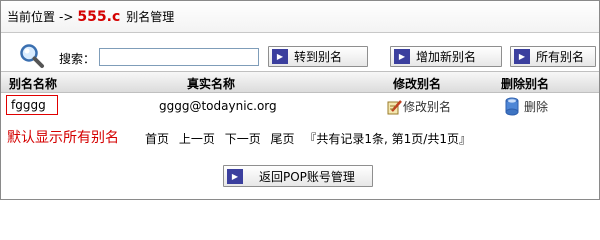 This screenshot has width=600, height=240. Describe the element at coordinates (387, 139) in the screenshot. I see `pager-summary: 『共有记录1条, 第1页/共1页』` at that location.